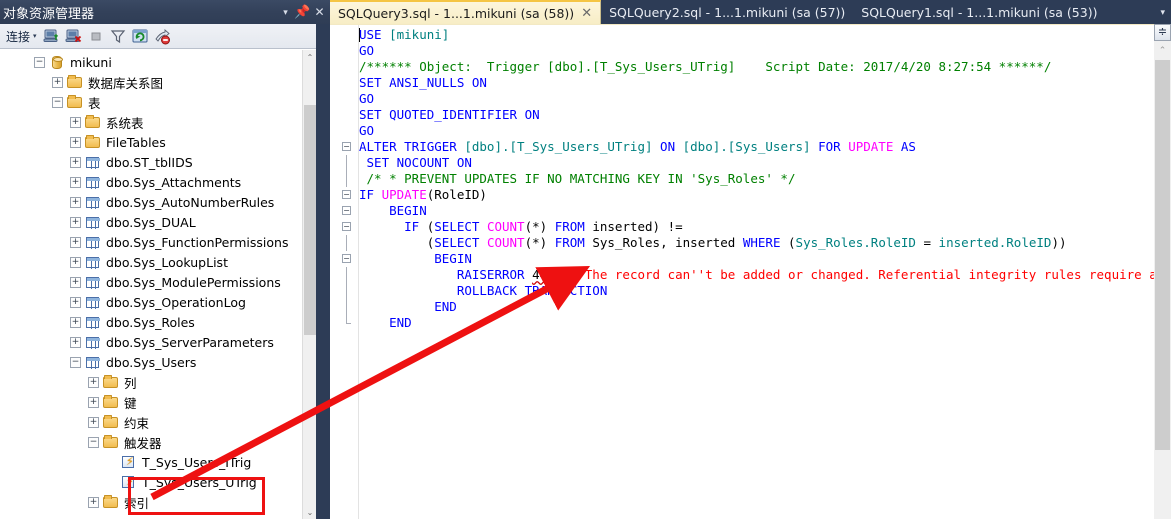 The height and width of the screenshot is (519, 1171). I want to click on tree-node: + dbo.Sys_OperationLog, so click(158, 302).